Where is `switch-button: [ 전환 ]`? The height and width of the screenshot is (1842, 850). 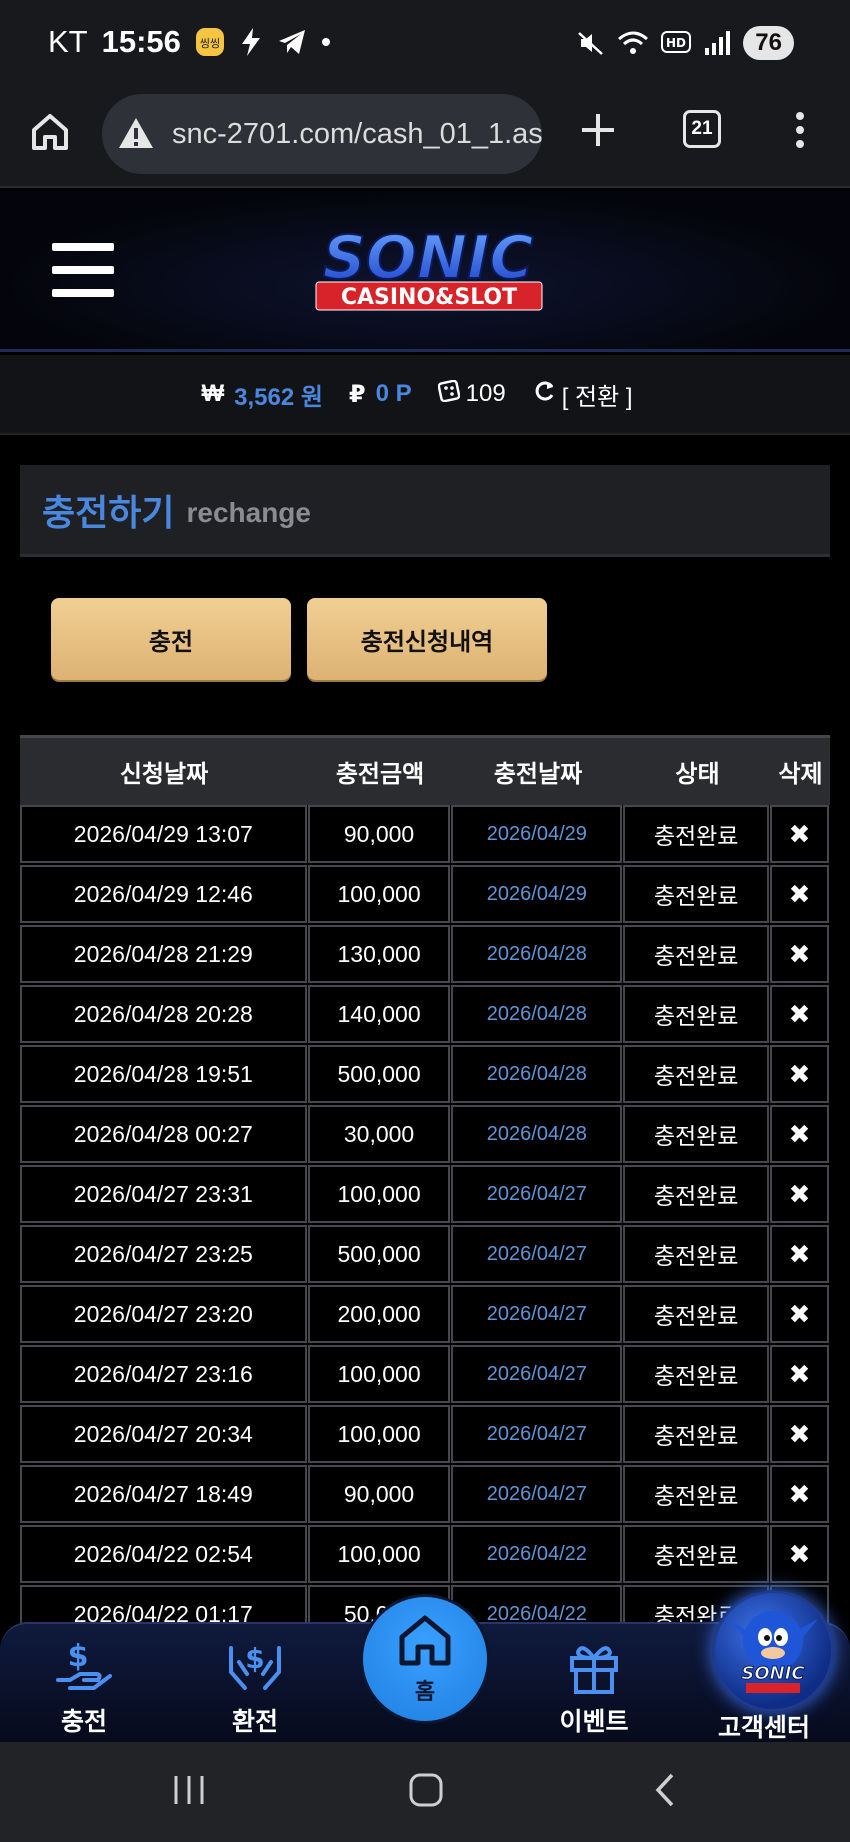
switch-button: [ 전환 ] is located at coordinates (582, 394).